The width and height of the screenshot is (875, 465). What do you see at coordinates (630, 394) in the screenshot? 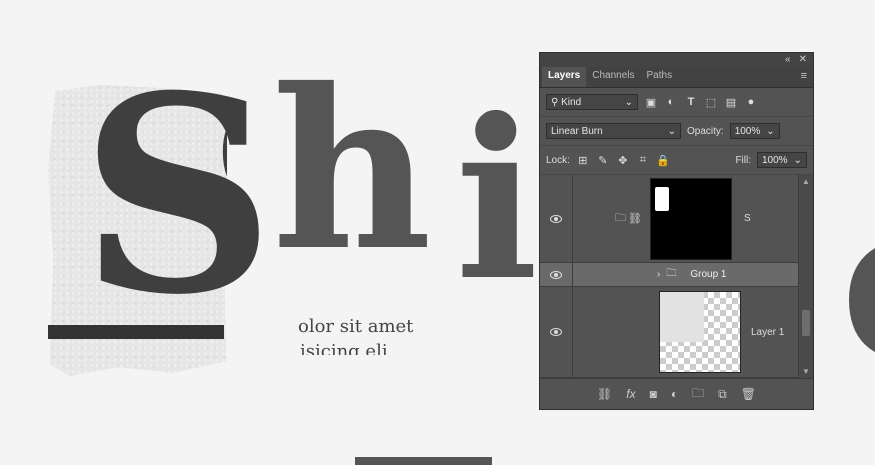
I see `fx-icon: fx` at bounding box center [630, 394].